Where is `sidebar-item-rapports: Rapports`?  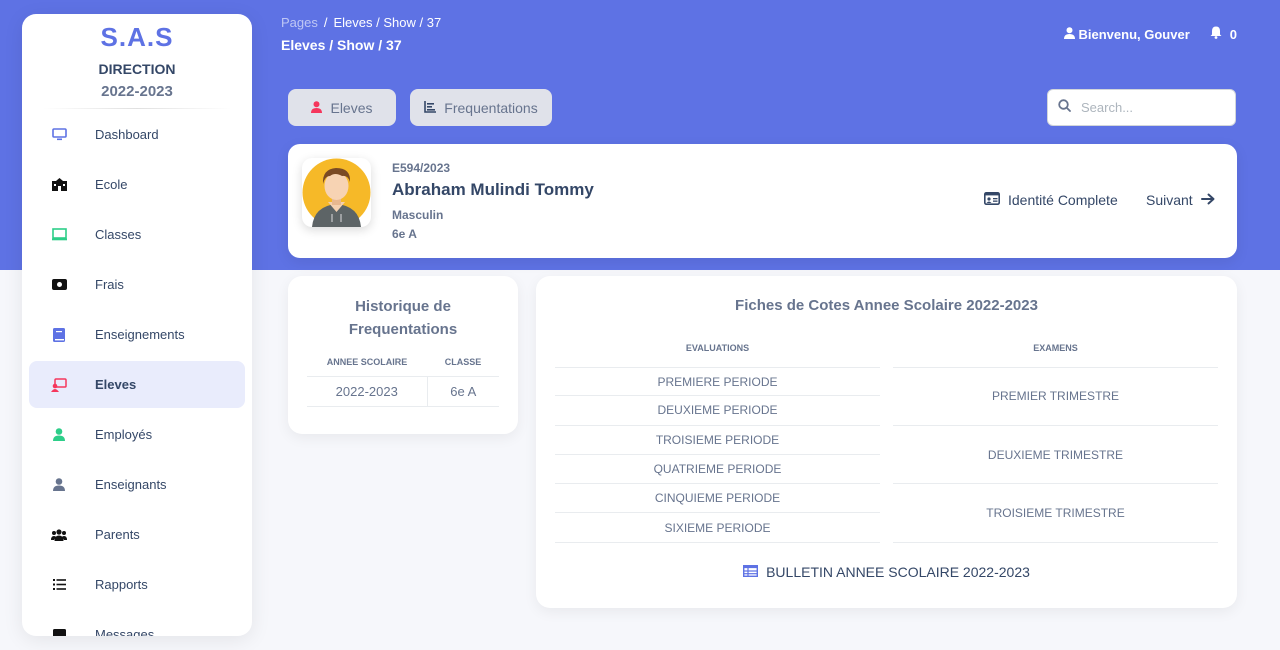
sidebar-item-rapports: Rapports is located at coordinates (137, 584).